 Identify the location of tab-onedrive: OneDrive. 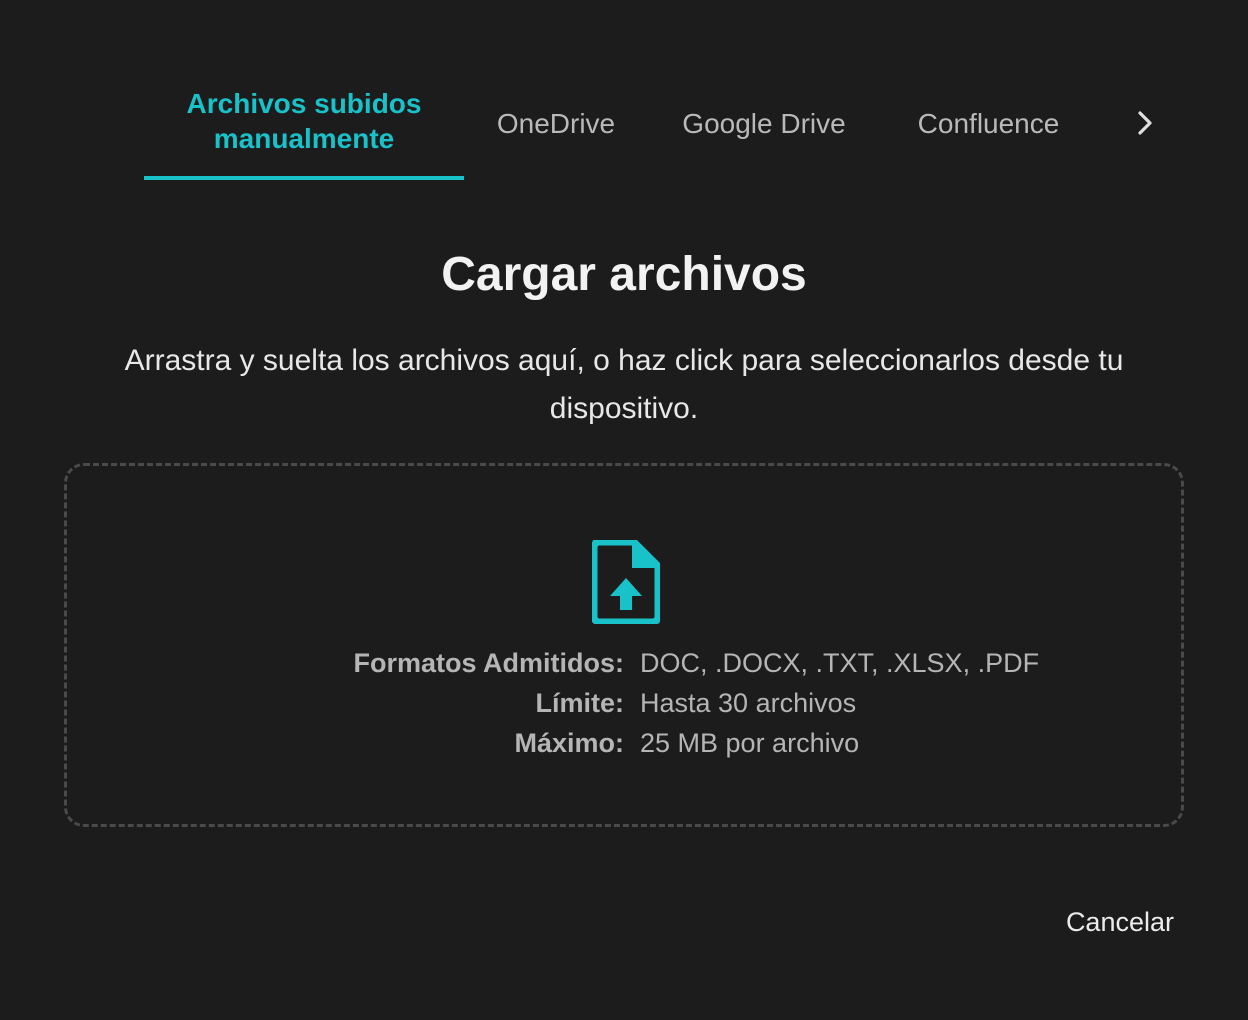
(556, 131).